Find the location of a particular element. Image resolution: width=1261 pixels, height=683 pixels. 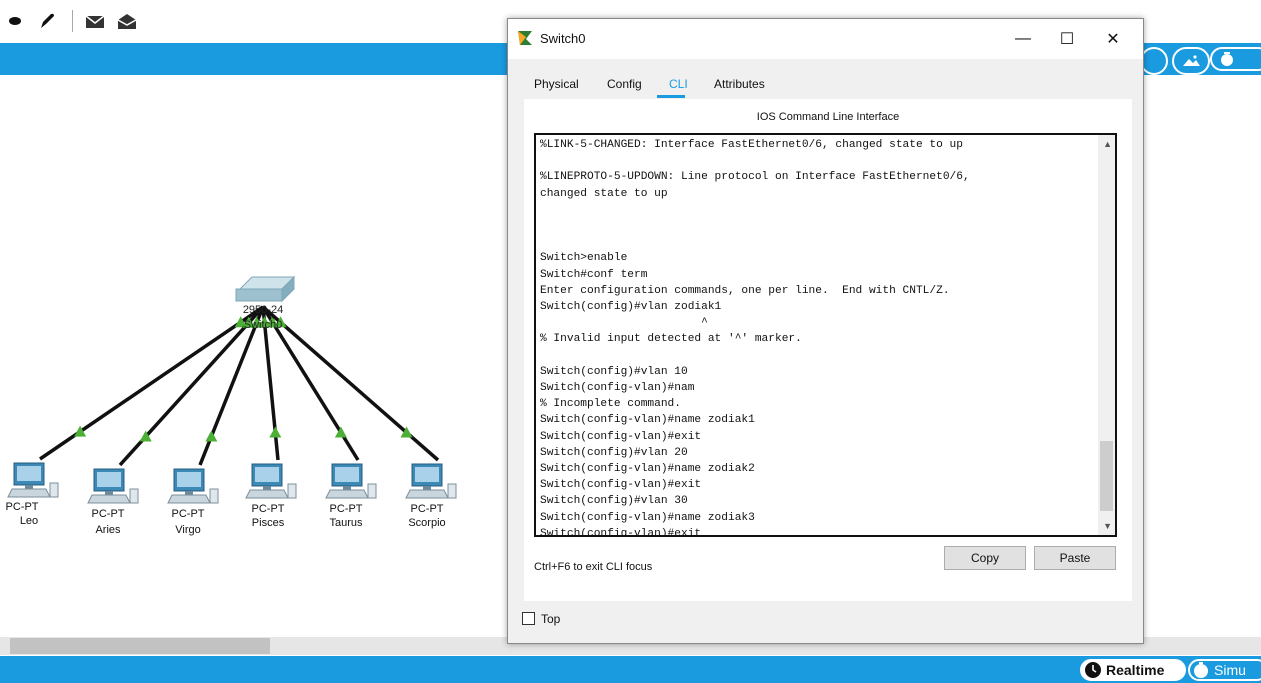

mail-compose-icon is located at coordinates (95, 21).